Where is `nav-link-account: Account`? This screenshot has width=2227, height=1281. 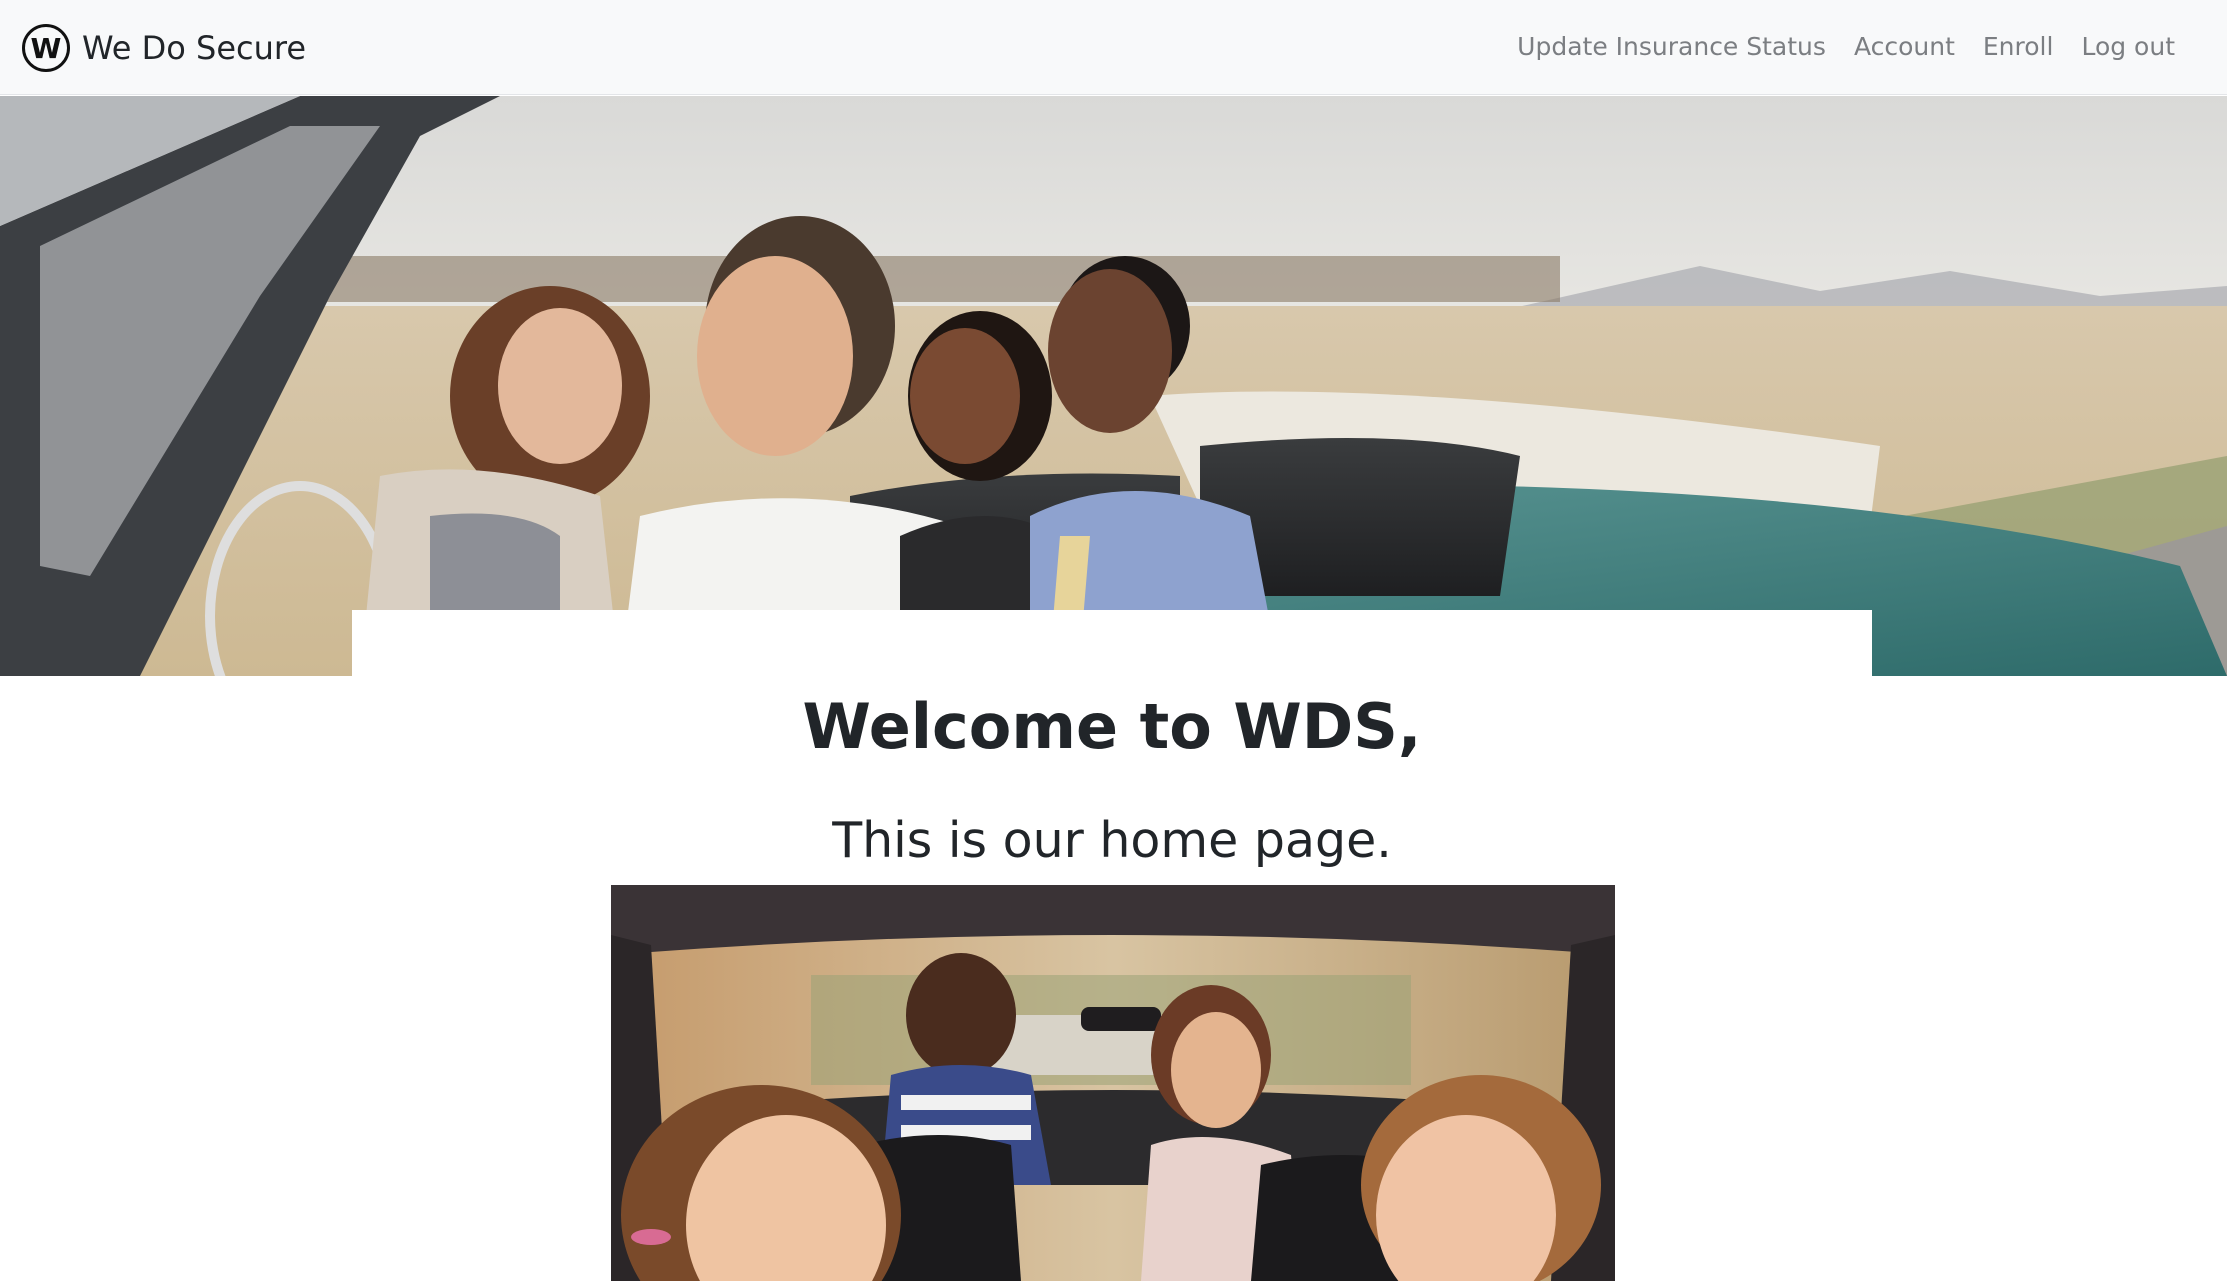
nav-link-account: Account is located at coordinates (1904, 46).